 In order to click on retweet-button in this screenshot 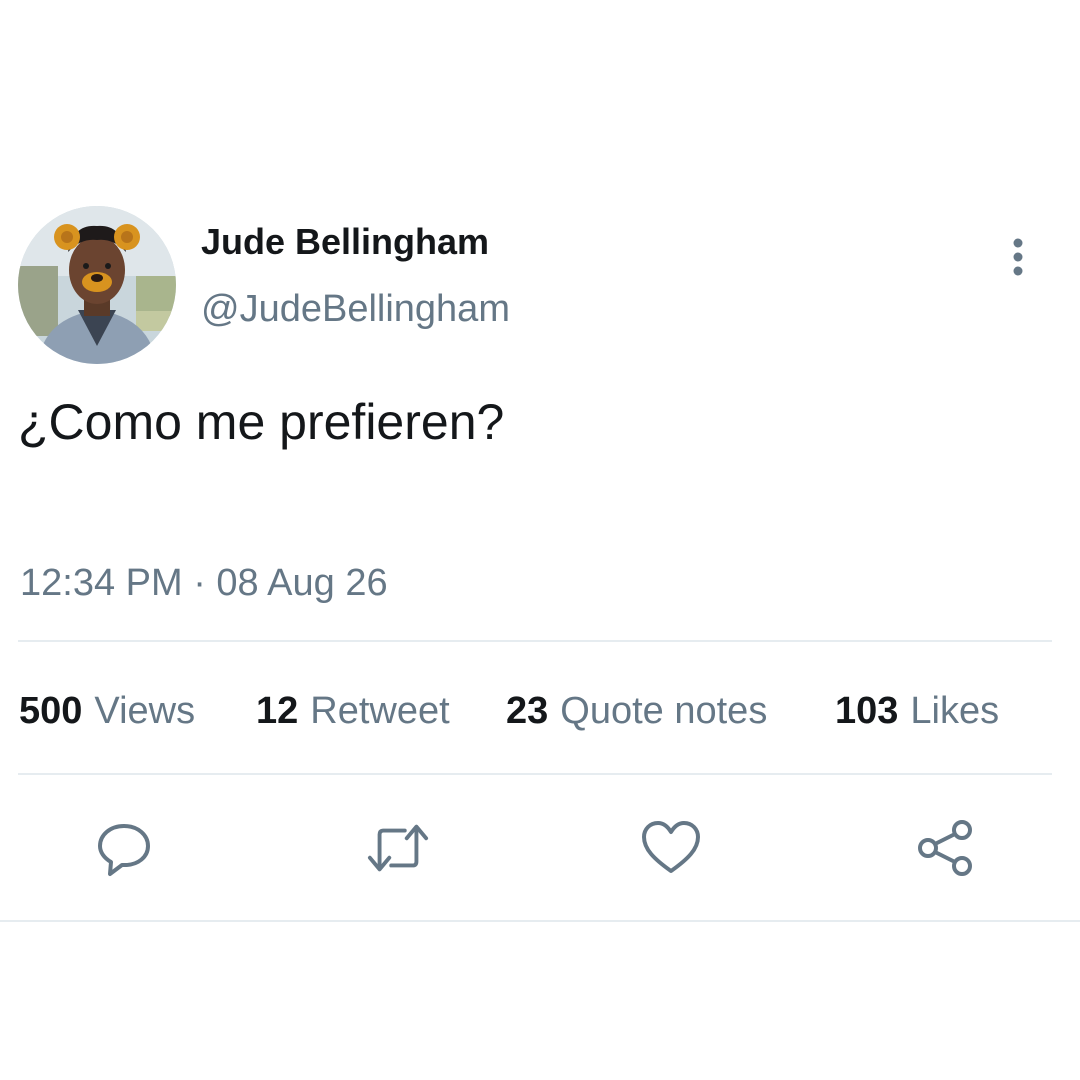, I will do `click(398, 848)`.